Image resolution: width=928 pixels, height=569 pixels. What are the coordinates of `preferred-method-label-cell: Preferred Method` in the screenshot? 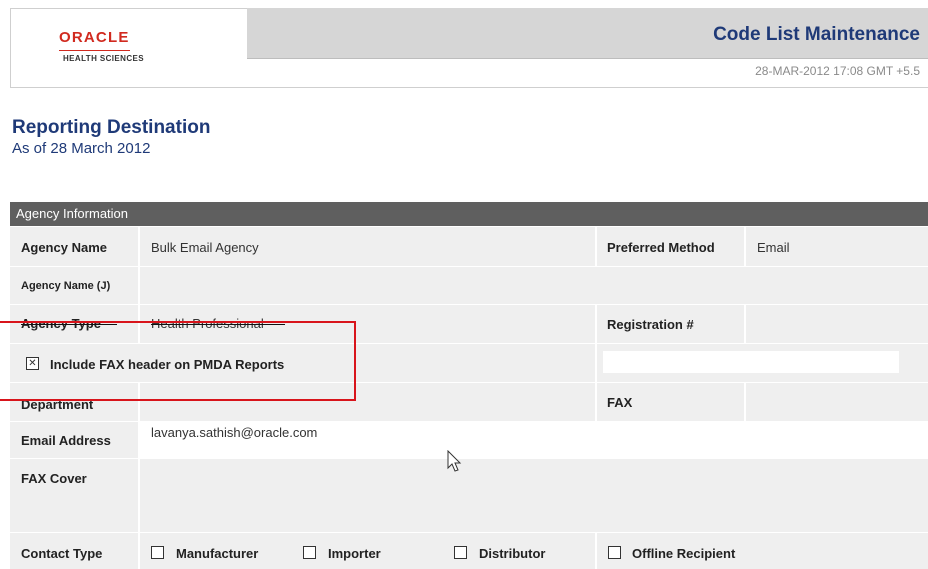 It's located at (671, 246).